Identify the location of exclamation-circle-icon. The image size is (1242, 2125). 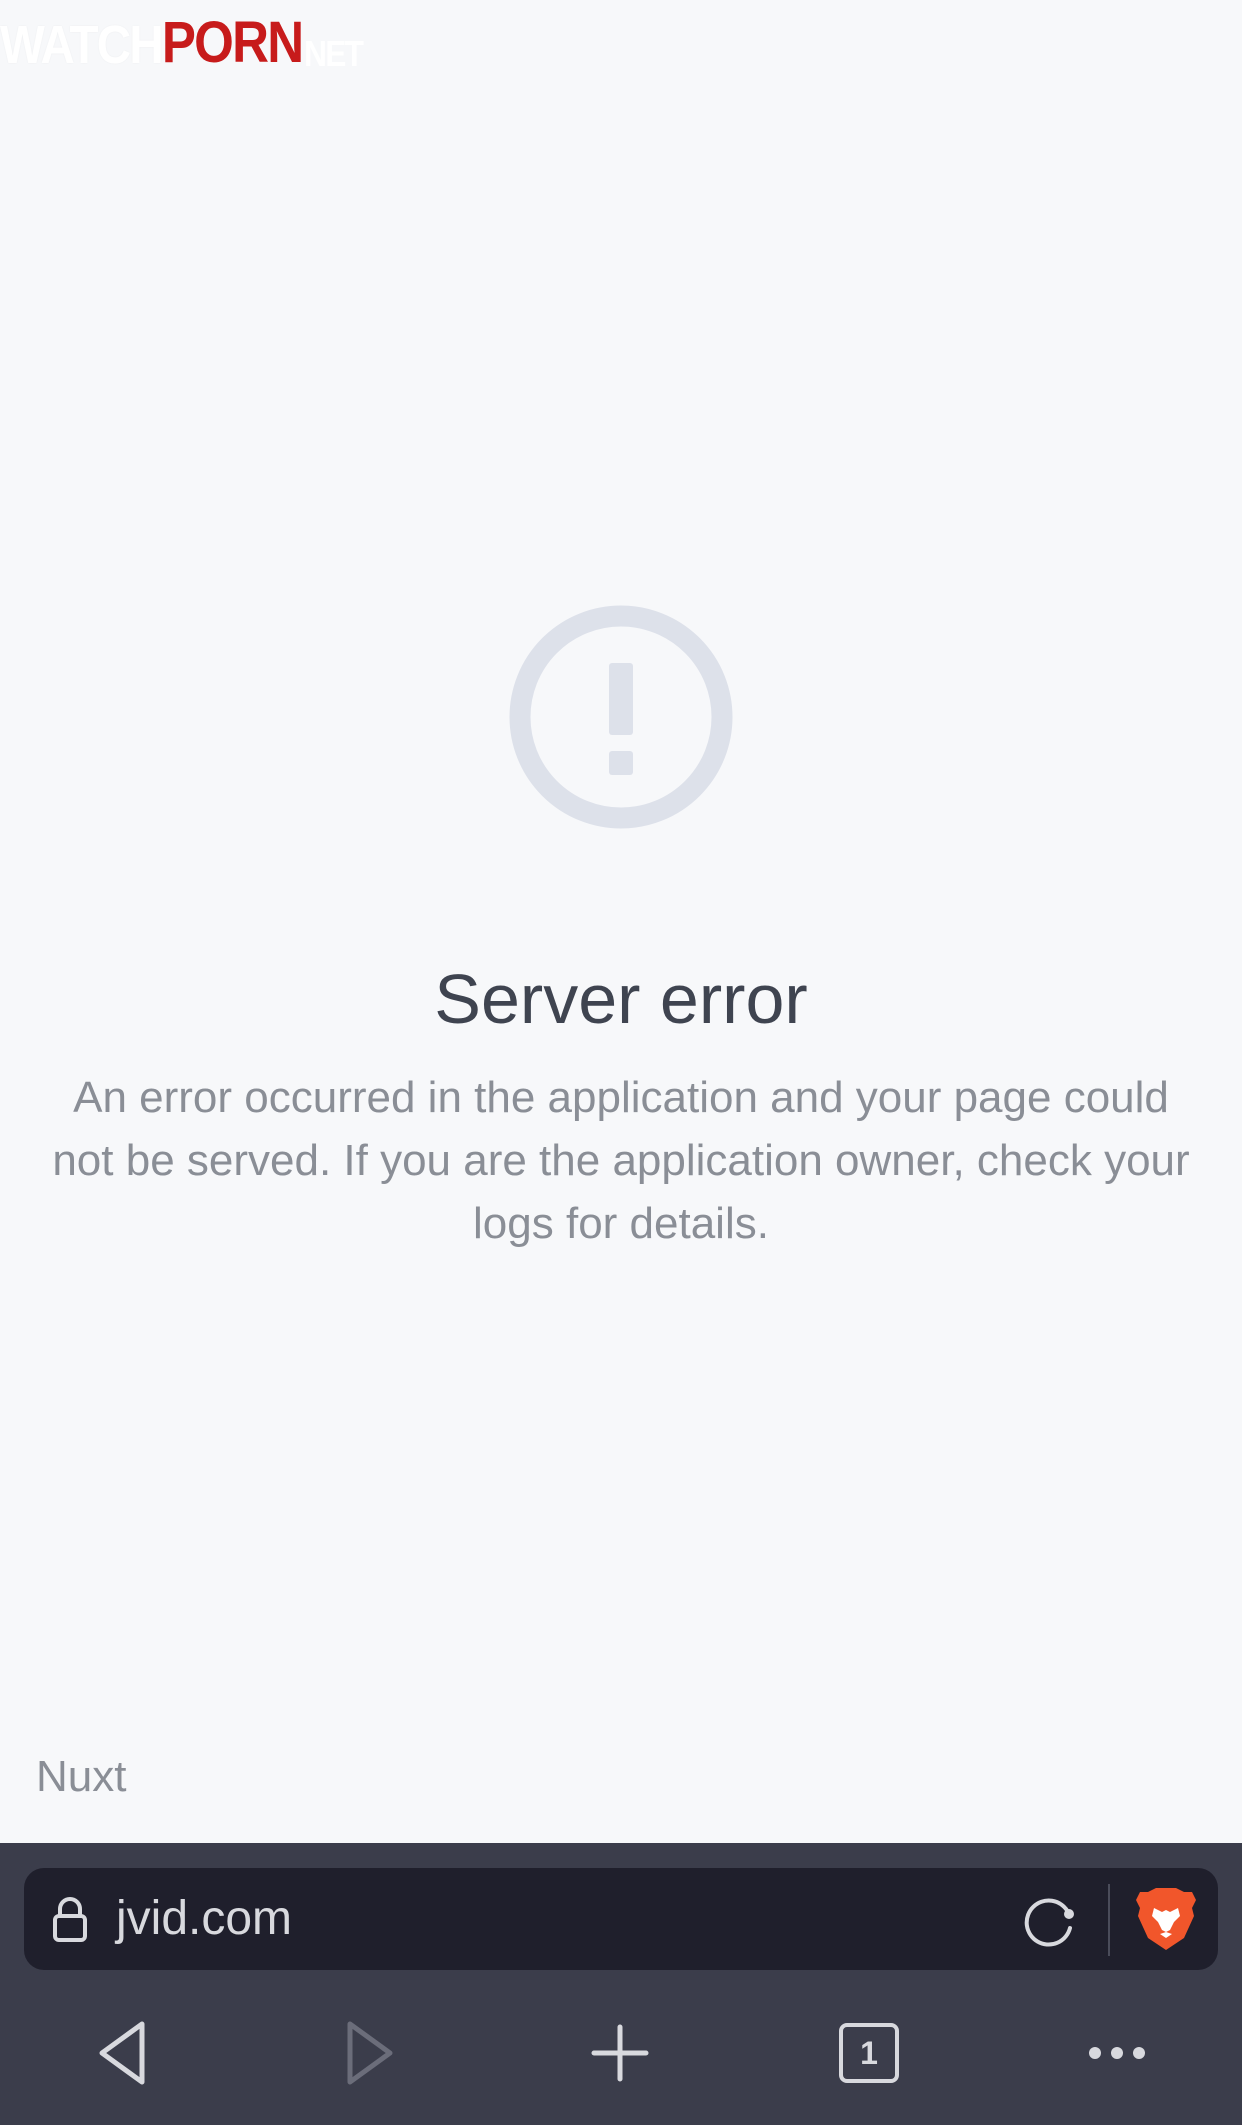
(621, 717).